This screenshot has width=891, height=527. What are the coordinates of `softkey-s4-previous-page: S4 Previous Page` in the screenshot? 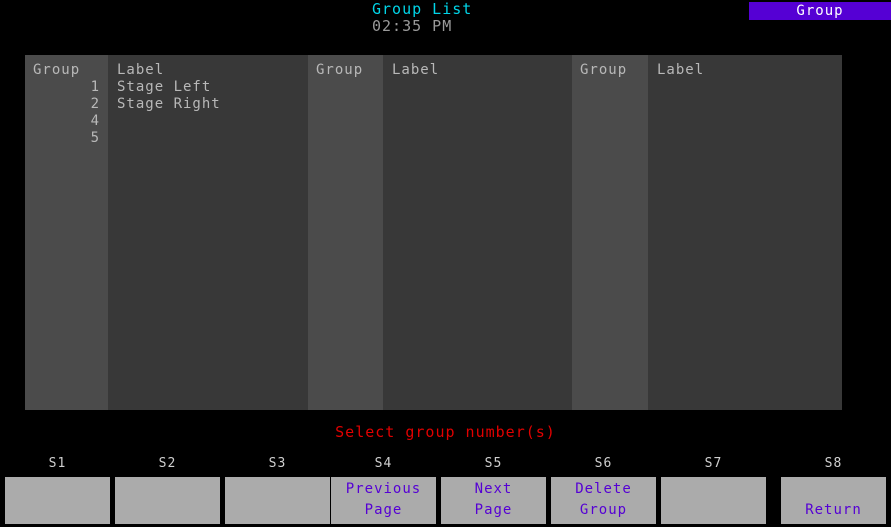 It's located at (383, 491).